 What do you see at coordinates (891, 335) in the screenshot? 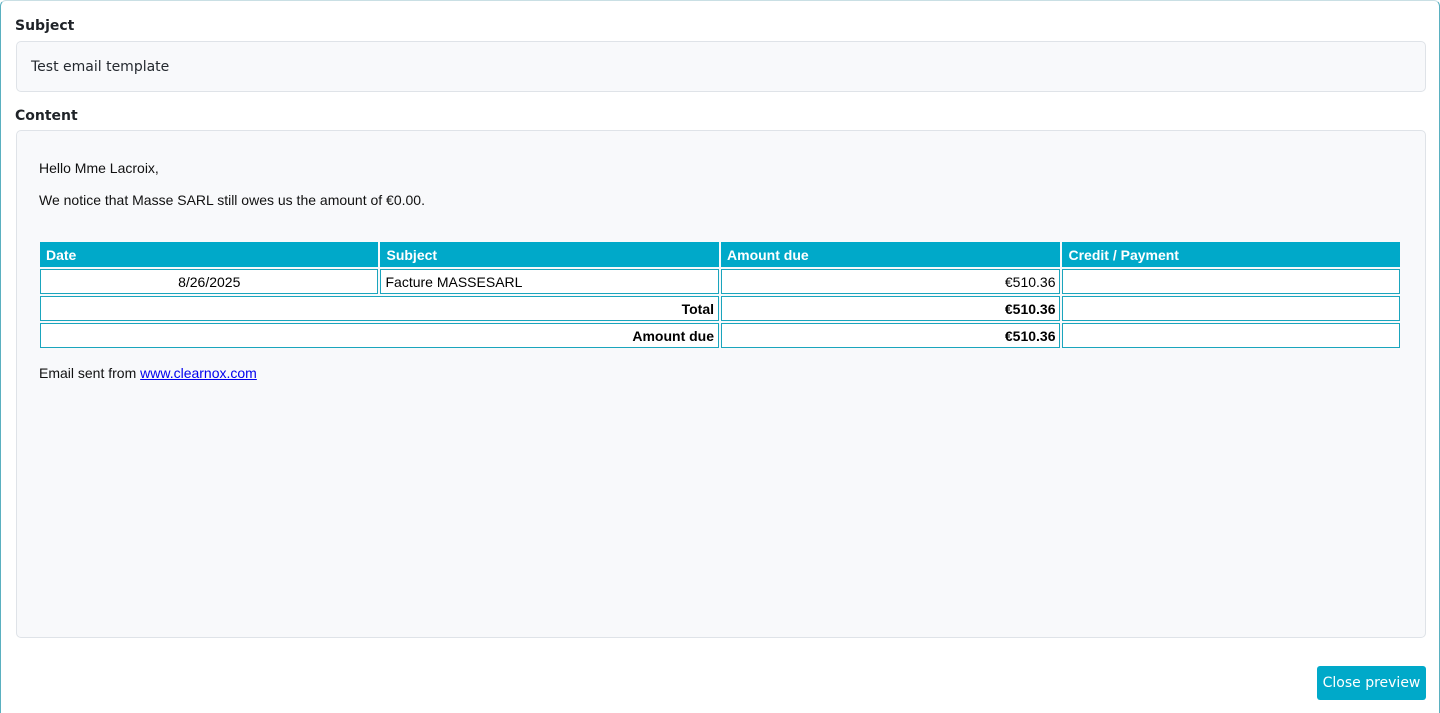
I see `amount-due-value: €510.36` at bounding box center [891, 335].